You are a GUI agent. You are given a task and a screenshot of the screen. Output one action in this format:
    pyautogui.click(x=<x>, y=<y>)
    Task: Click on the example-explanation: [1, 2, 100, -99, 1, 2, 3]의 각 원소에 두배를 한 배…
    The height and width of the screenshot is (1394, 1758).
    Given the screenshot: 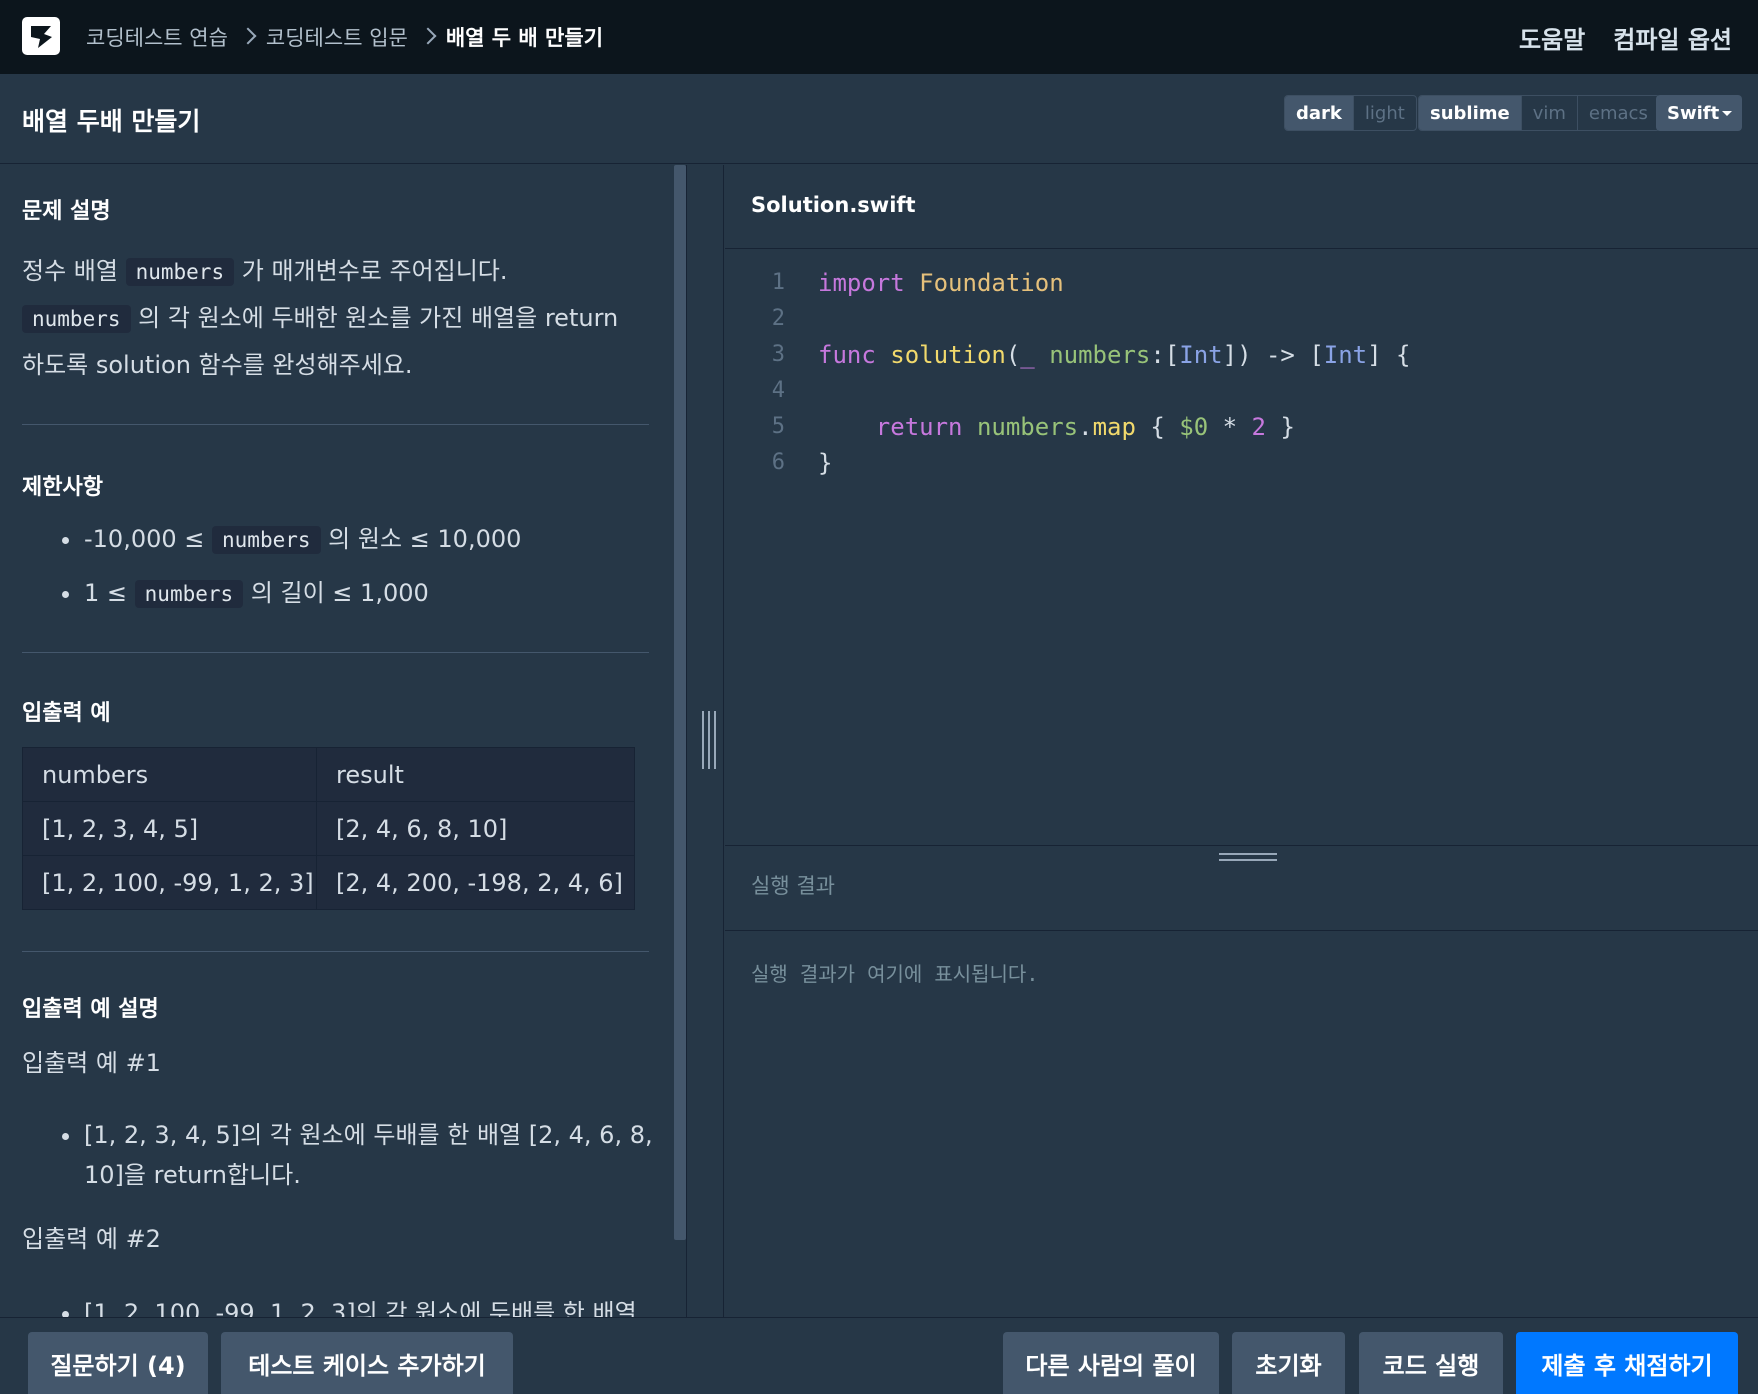 What is the action you would take?
    pyautogui.click(x=349, y=1305)
    